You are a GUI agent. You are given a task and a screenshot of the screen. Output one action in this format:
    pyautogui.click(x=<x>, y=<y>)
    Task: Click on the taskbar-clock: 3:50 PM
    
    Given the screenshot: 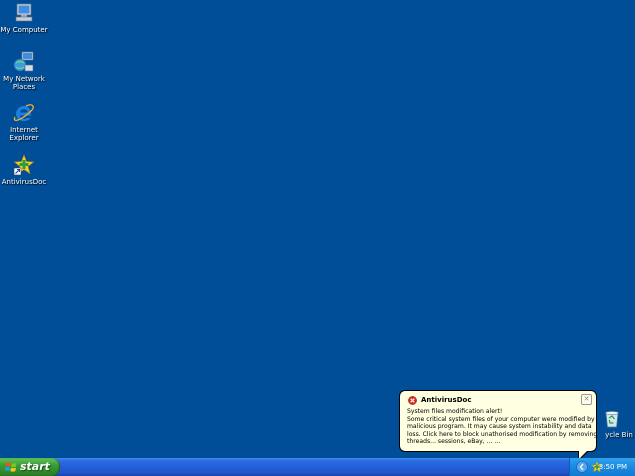 What is the action you would take?
    pyautogui.click(x=613, y=467)
    